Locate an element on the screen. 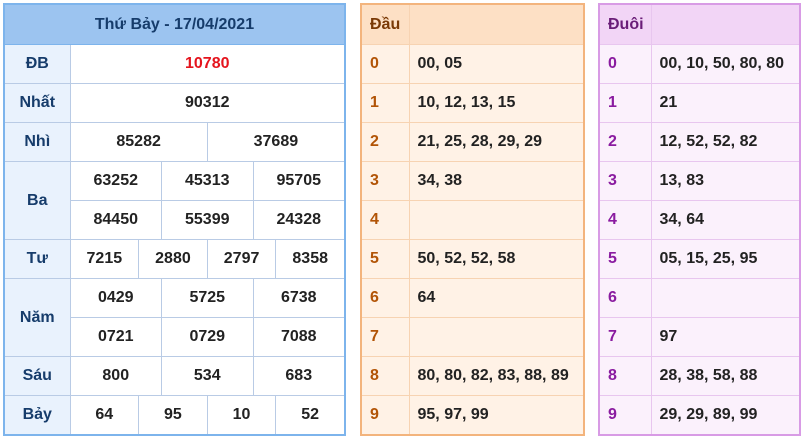 This screenshot has height=438, width=804. prize-number: 24328 is located at coordinates (298, 220).